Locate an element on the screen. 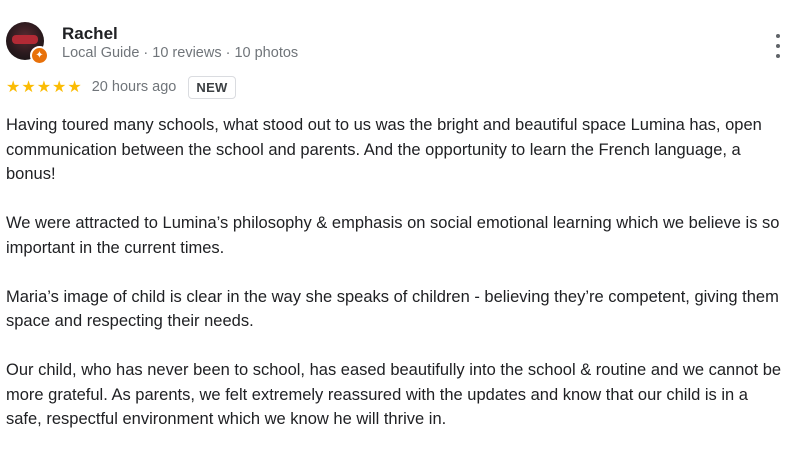  local-guide-badge-icon: ✦ is located at coordinates (39, 55).